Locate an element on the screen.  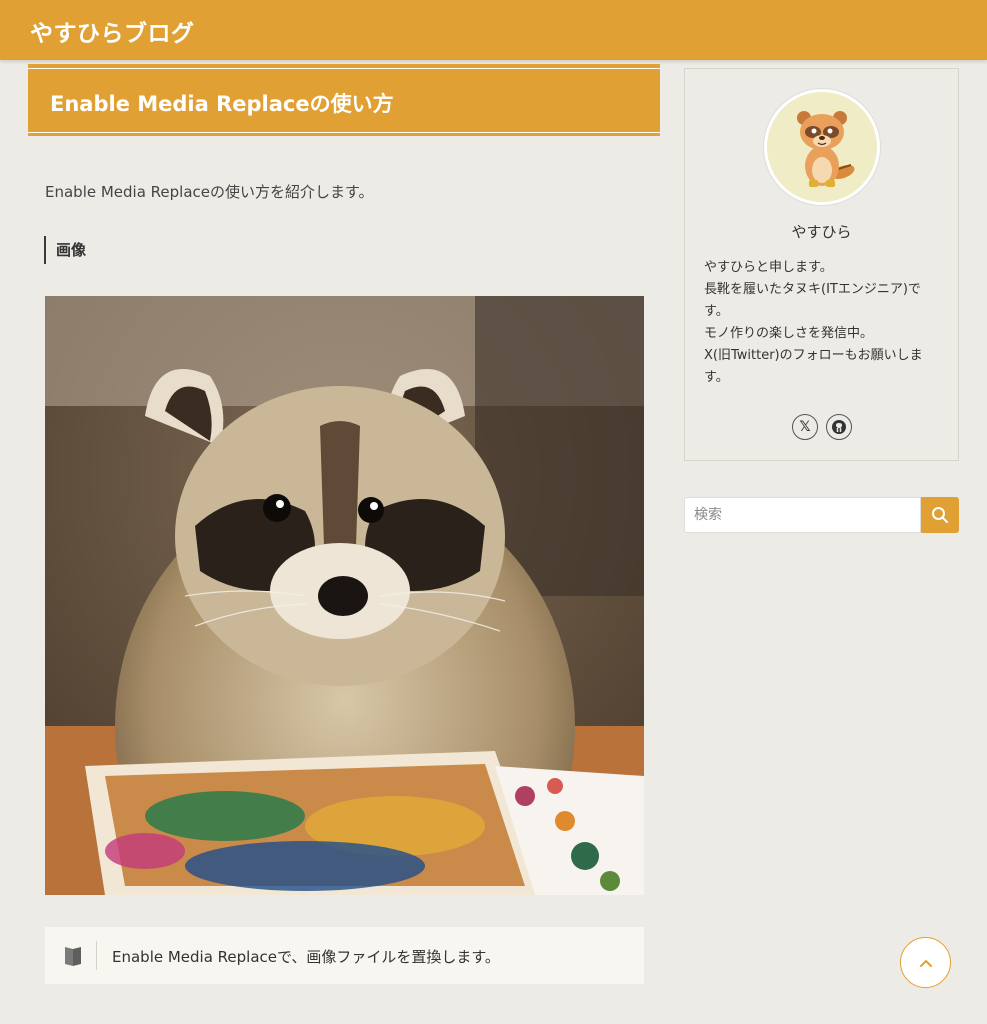
x-logo-icon: 𝕏 is located at coordinates (805, 427).